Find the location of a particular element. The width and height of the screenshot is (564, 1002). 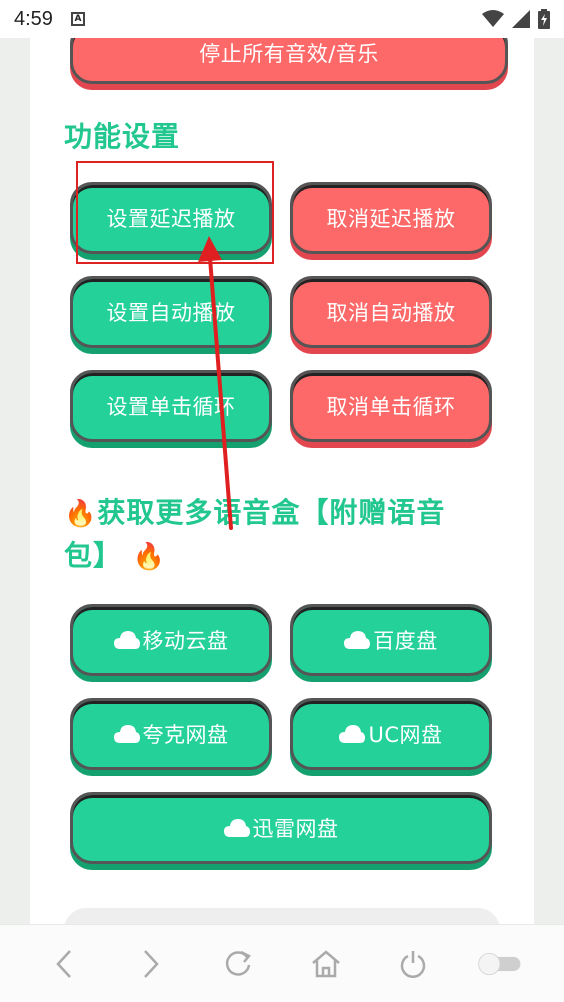

cancel-click-loop-label: 取消单击循环 is located at coordinates (391, 407).